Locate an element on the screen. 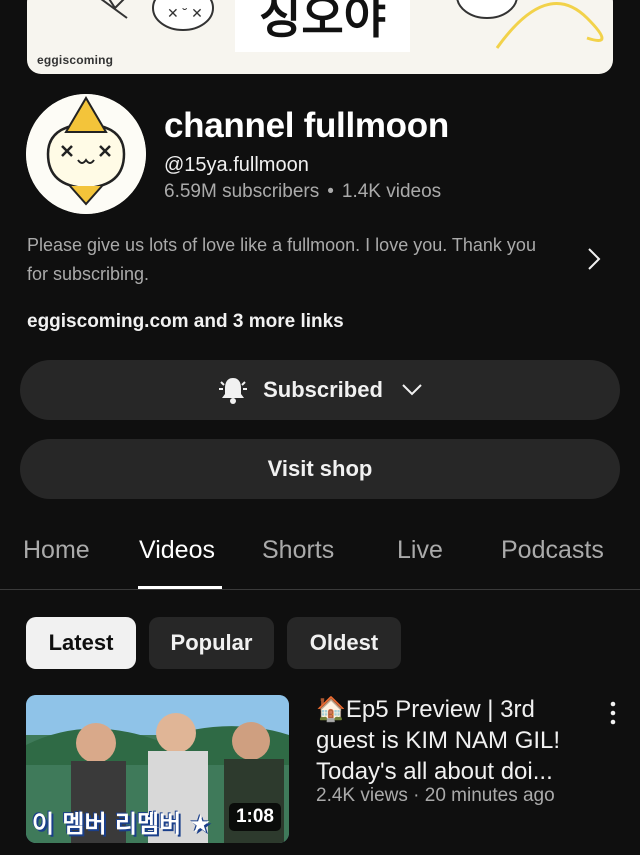  tab-home: Home is located at coordinates (56, 550).